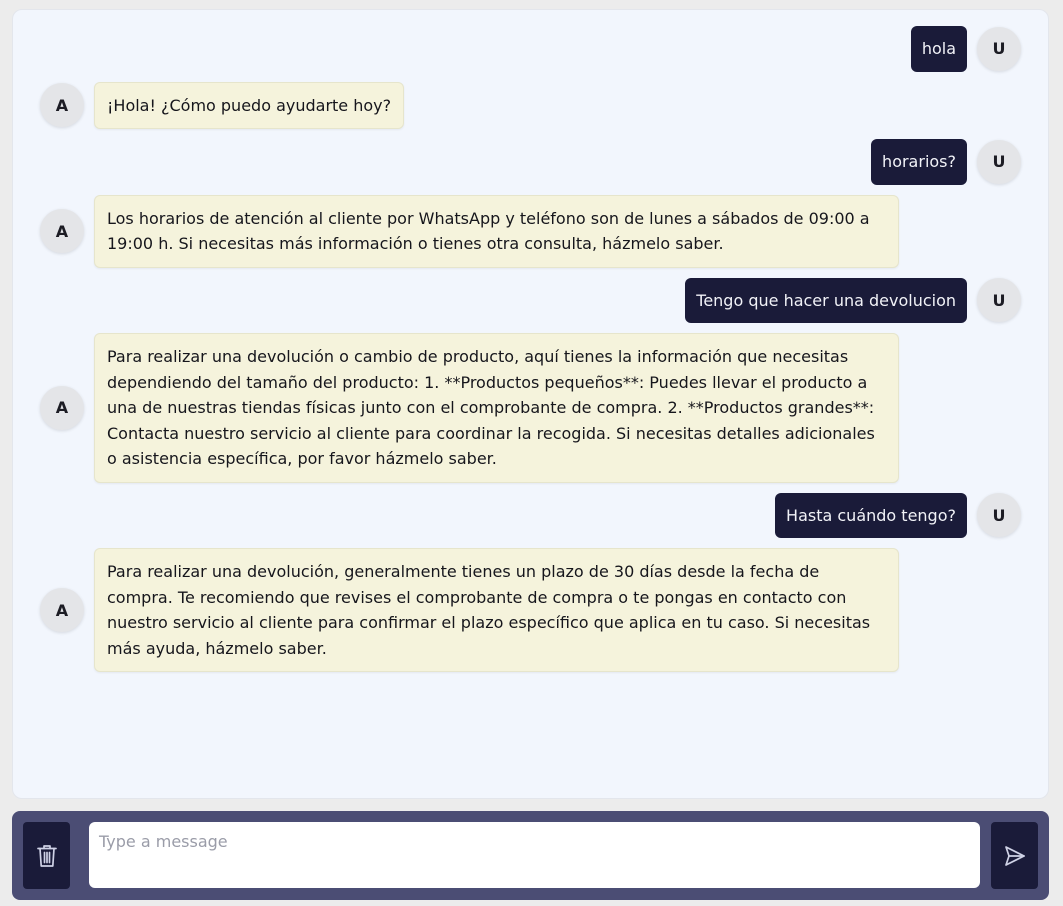 This screenshot has width=1063, height=906. I want to click on user-message: Hasta cuándo tengo?, so click(871, 515).